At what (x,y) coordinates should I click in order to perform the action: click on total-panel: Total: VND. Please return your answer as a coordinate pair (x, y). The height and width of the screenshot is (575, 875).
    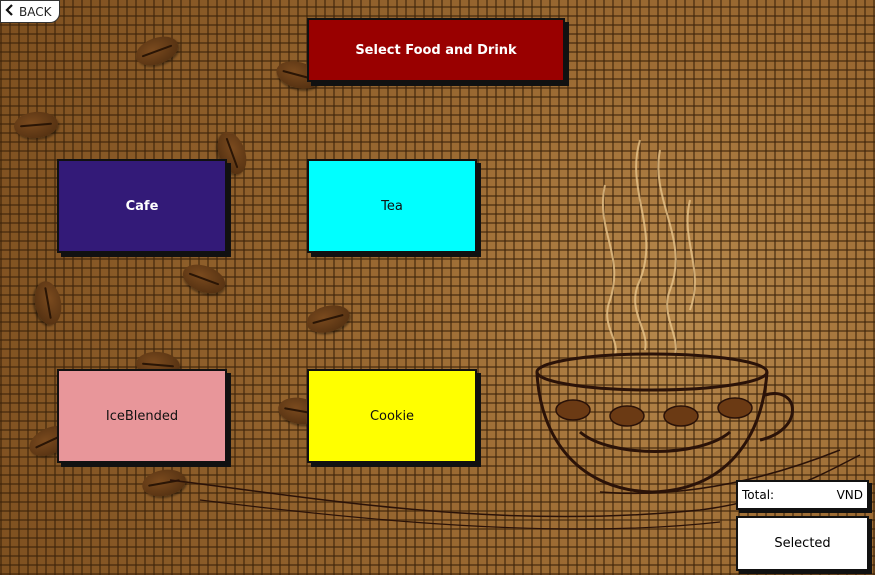
    Looking at the image, I should click on (802, 495).